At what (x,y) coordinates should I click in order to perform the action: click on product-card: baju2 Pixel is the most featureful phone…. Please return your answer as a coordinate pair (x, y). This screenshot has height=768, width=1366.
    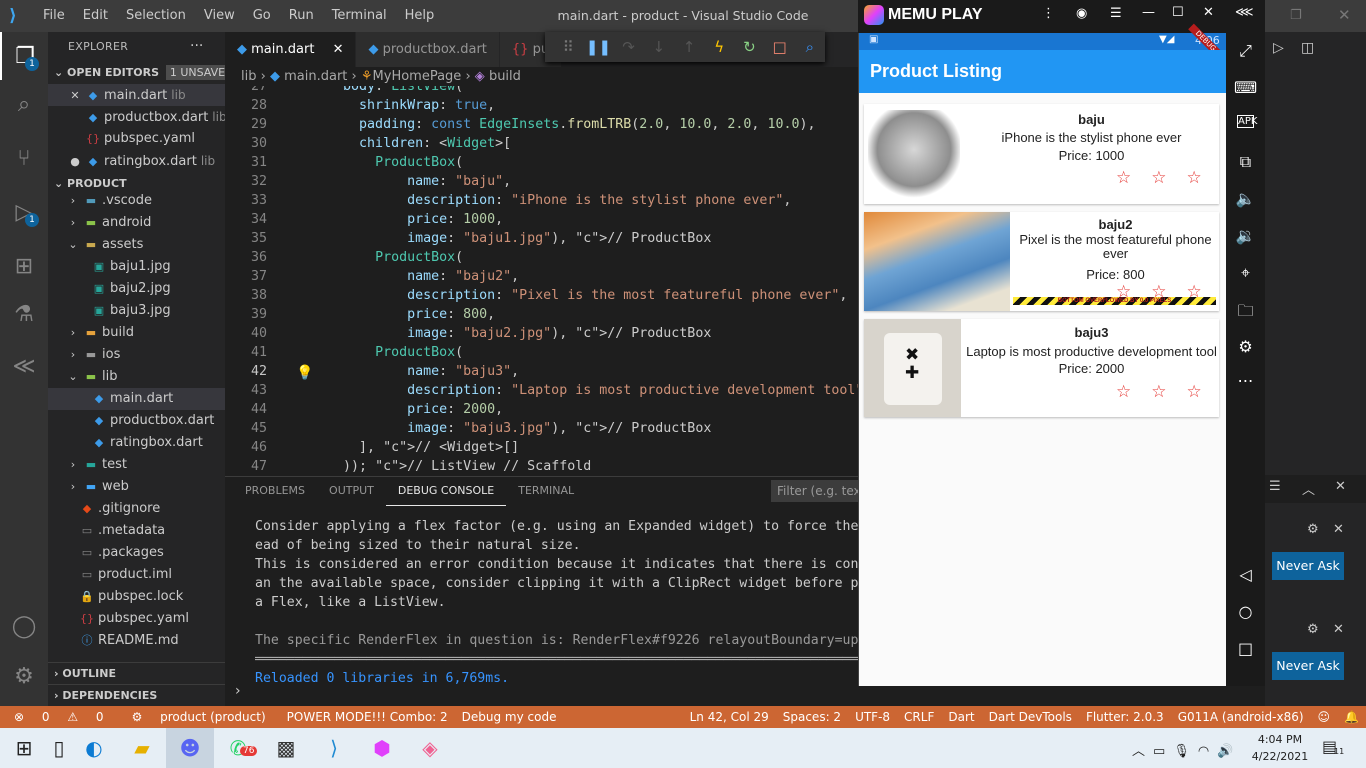
    Looking at the image, I should click on (1041, 261).